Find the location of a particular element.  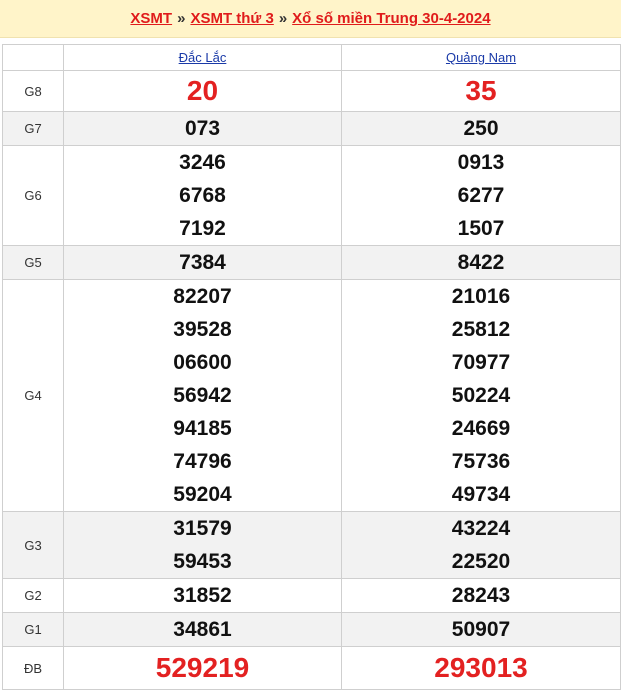

result-cell-quang-nam: 28243 is located at coordinates (481, 595).